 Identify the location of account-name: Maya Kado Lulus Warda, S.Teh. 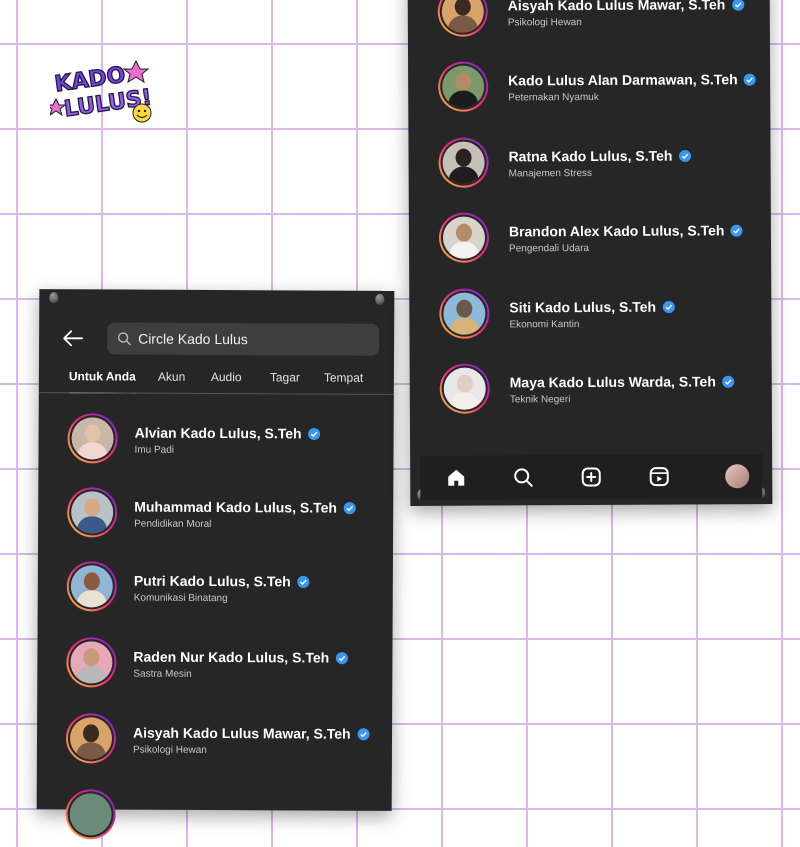
(622, 381).